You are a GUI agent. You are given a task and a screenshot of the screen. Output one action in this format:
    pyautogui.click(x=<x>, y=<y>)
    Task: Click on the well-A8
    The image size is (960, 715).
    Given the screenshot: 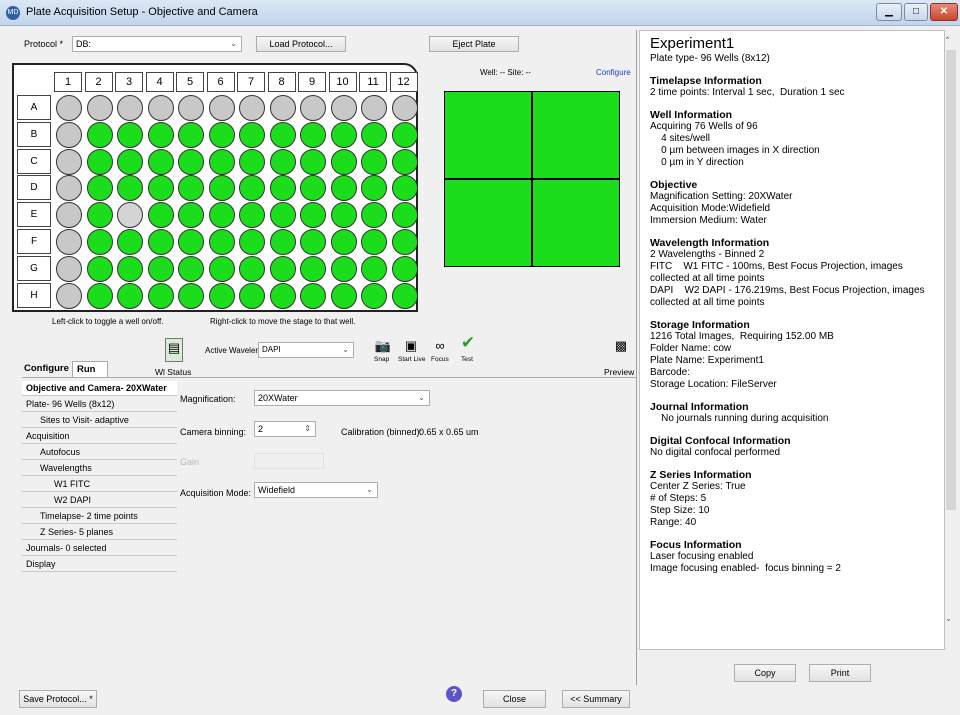 What is the action you would take?
    pyautogui.click(x=282, y=108)
    